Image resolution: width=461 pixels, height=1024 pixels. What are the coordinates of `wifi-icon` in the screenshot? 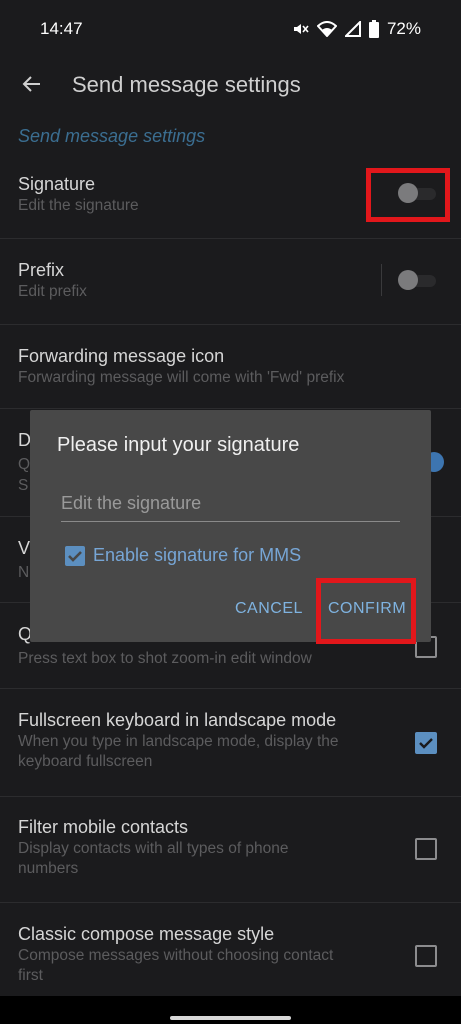 It's located at (326, 29).